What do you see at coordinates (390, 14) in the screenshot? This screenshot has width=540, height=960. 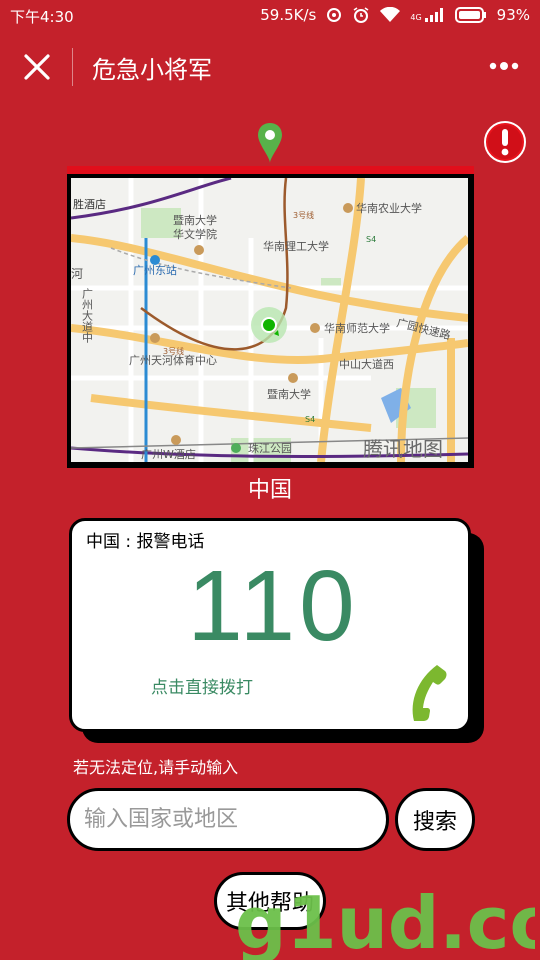 I see `wifi-icon` at bounding box center [390, 14].